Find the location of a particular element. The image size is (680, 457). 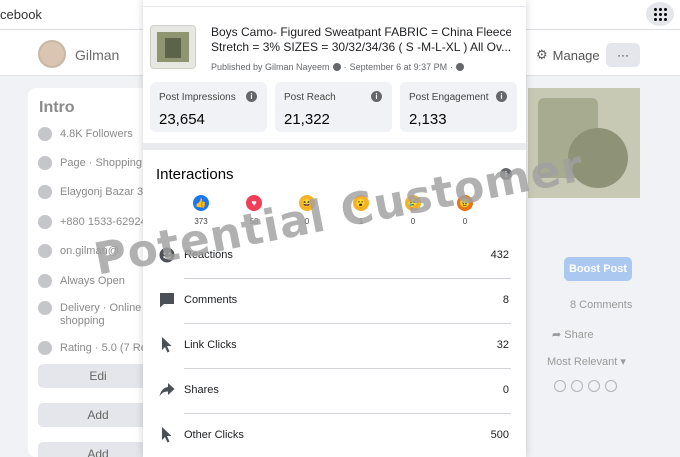

reaction-sad: 😢 0 is located at coordinates (413, 210).